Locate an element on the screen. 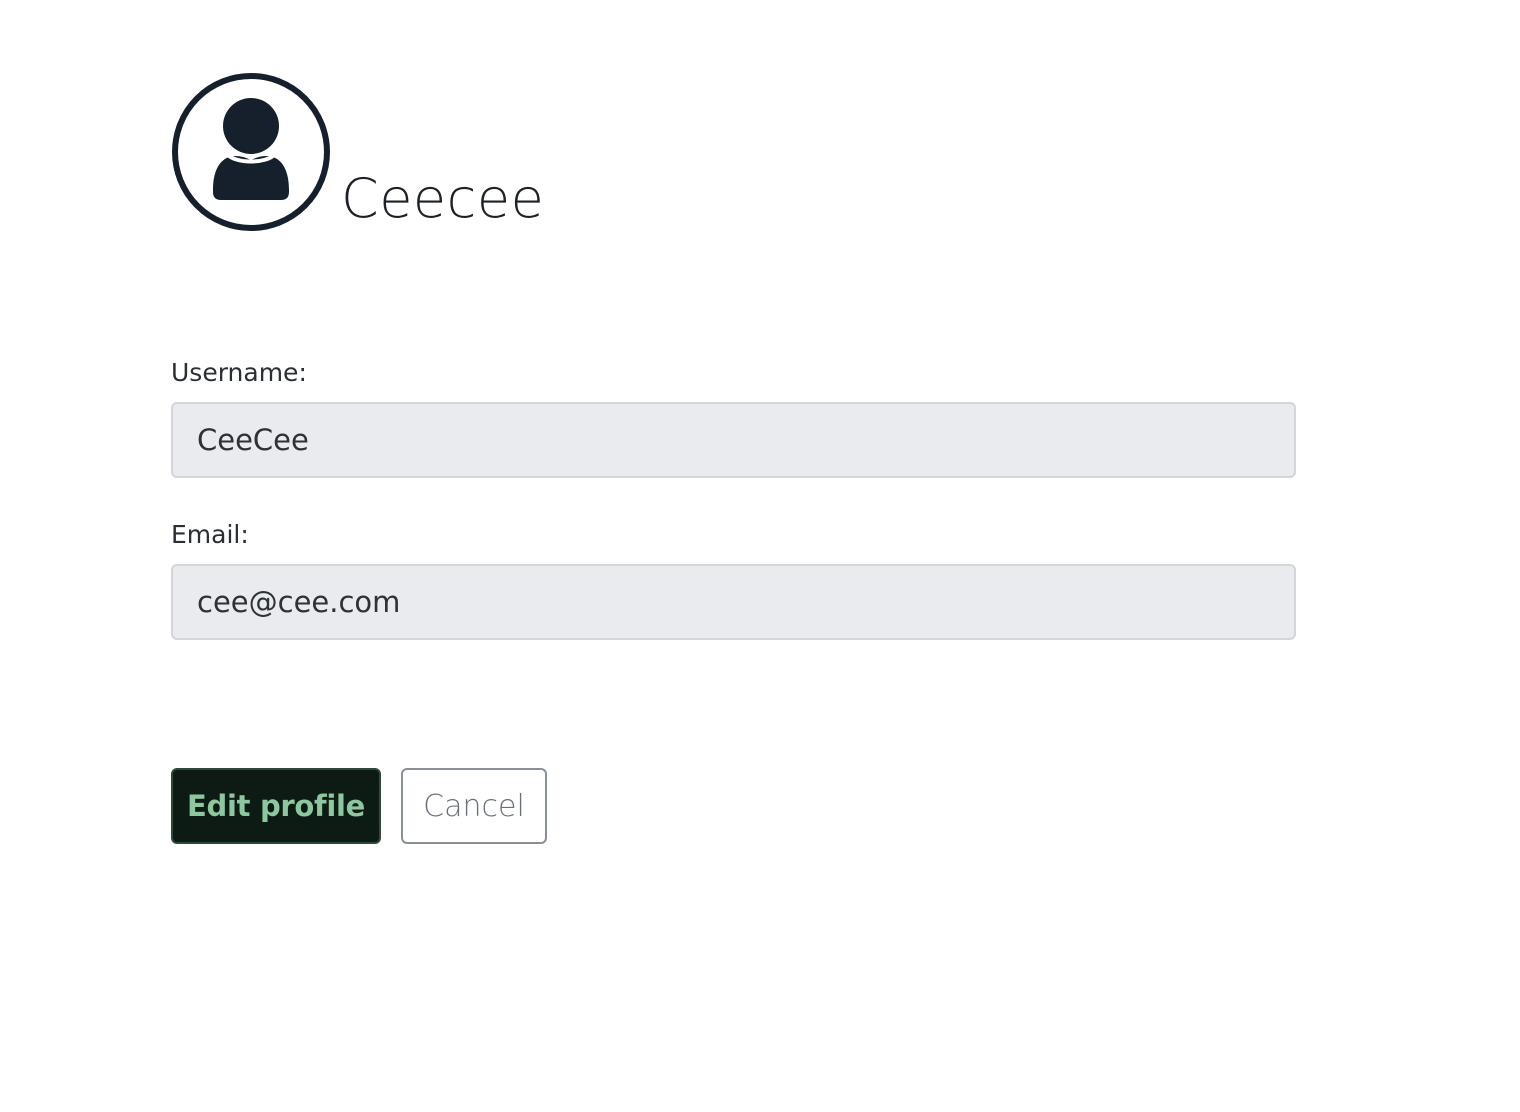 The width and height of the screenshot is (1520, 1112). cancel-button: Cancel is located at coordinates (474, 806).